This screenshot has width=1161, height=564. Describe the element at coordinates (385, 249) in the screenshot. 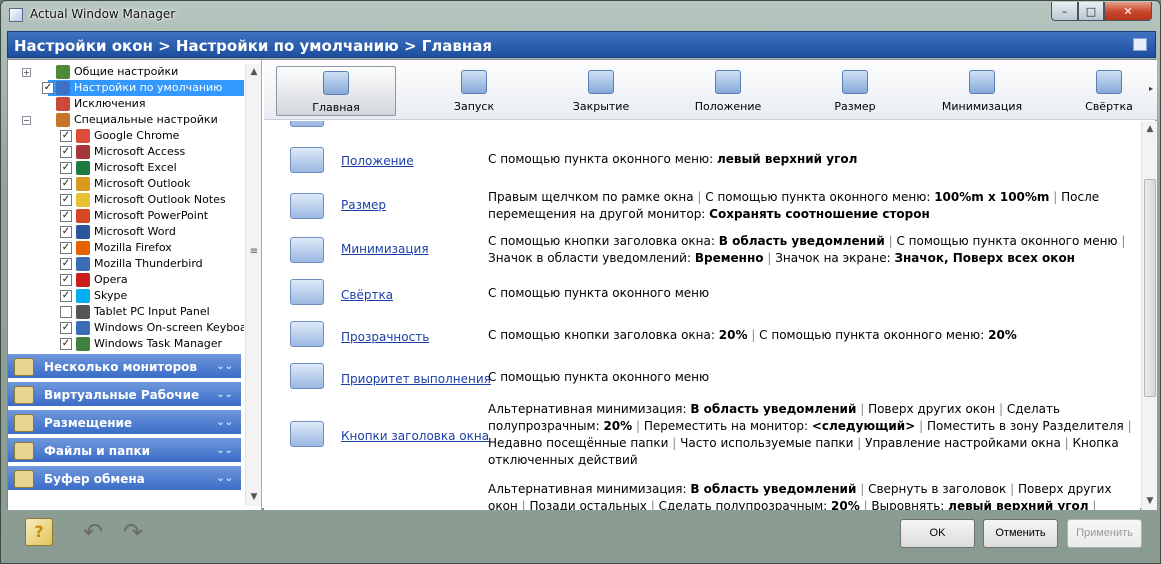

I see `setting-link: Минимизация` at that location.